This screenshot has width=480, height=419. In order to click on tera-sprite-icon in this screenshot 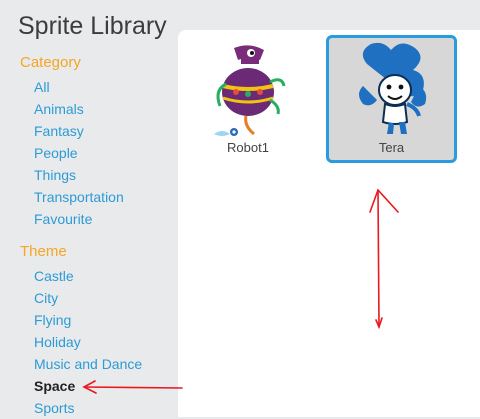, I will do `click(393, 88)`.